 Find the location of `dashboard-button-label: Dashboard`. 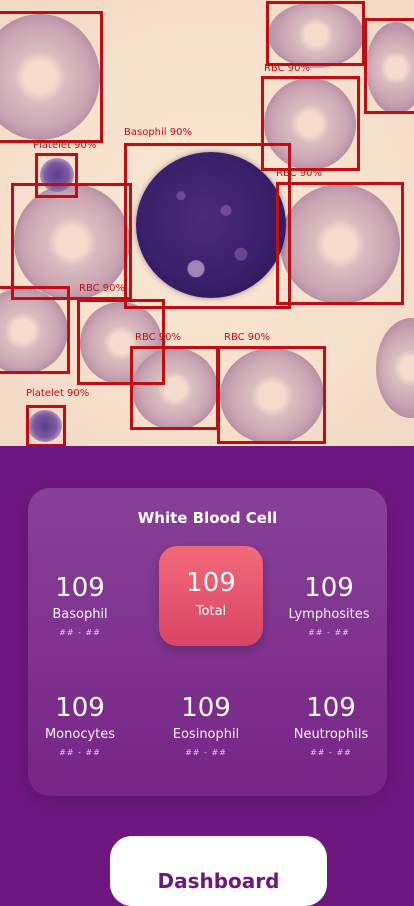

dashboard-button-label: Dashboard is located at coordinates (218, 881).